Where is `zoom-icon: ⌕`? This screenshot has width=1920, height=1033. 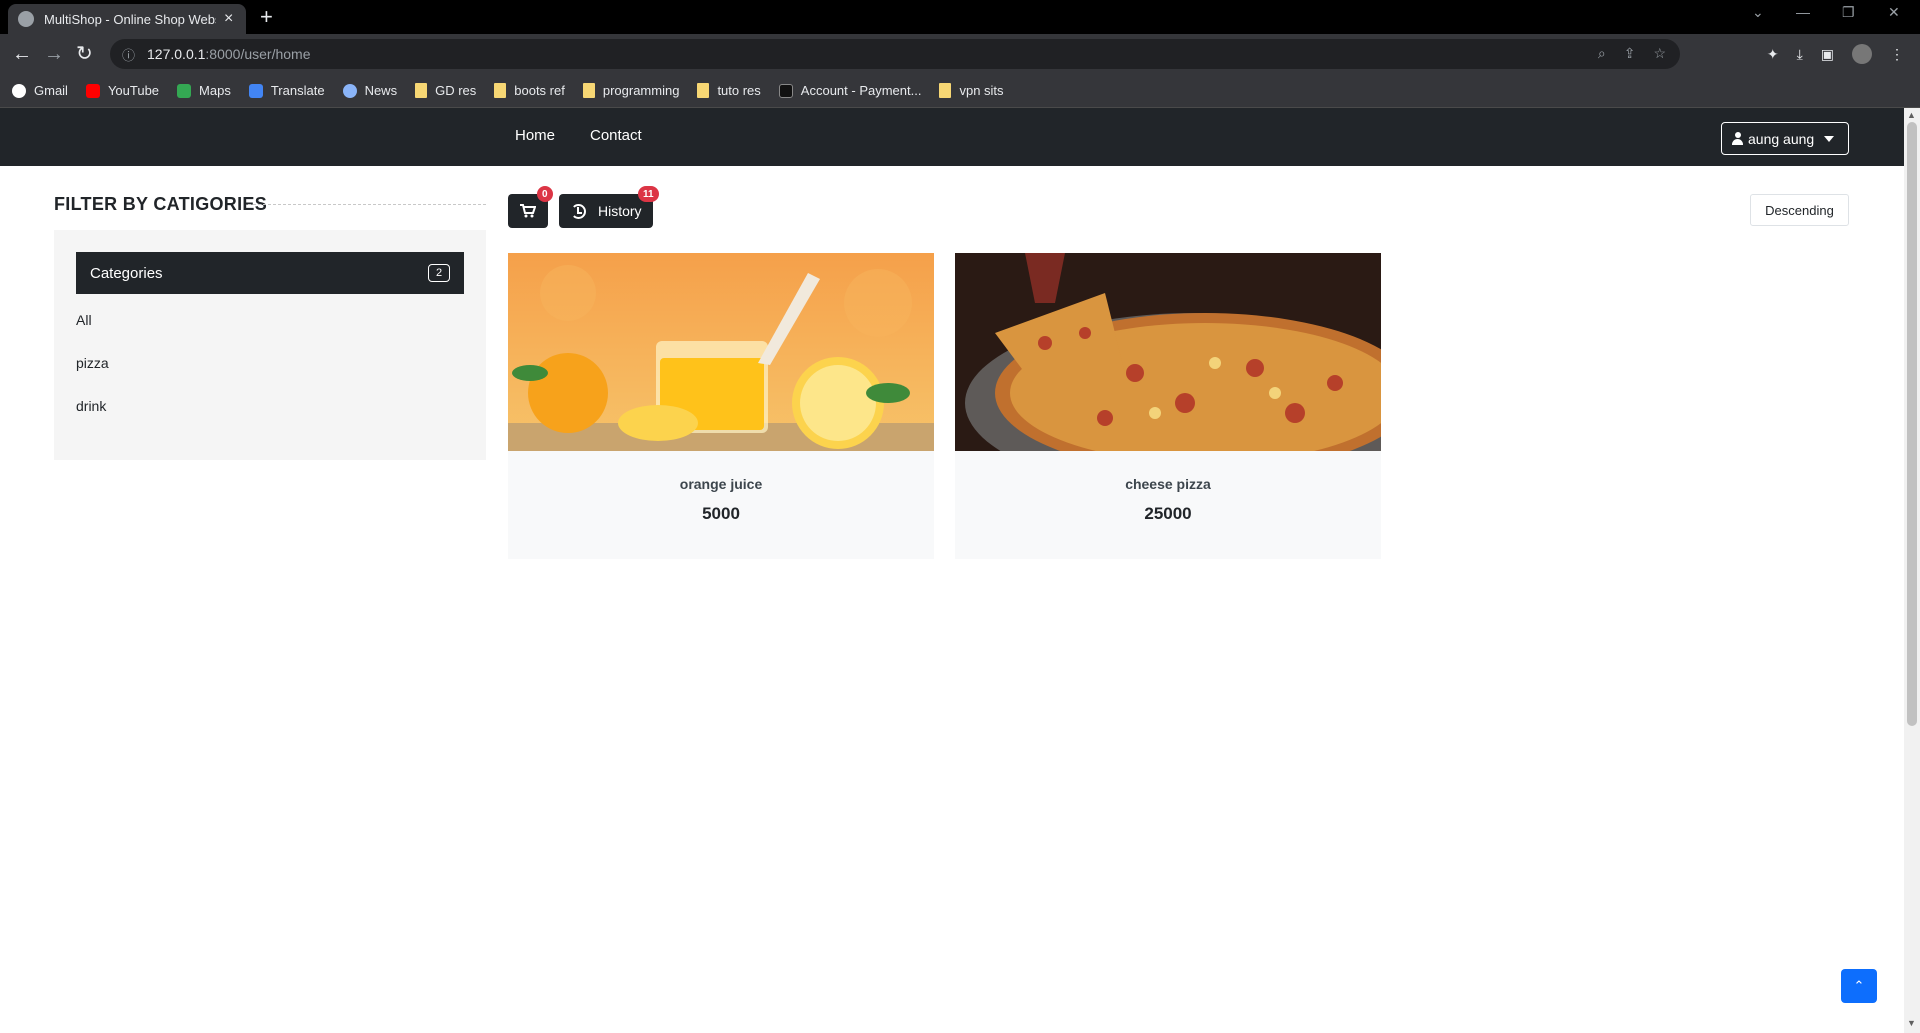
zoom-icon: ⌕ is located at coordinates (1602, 53).